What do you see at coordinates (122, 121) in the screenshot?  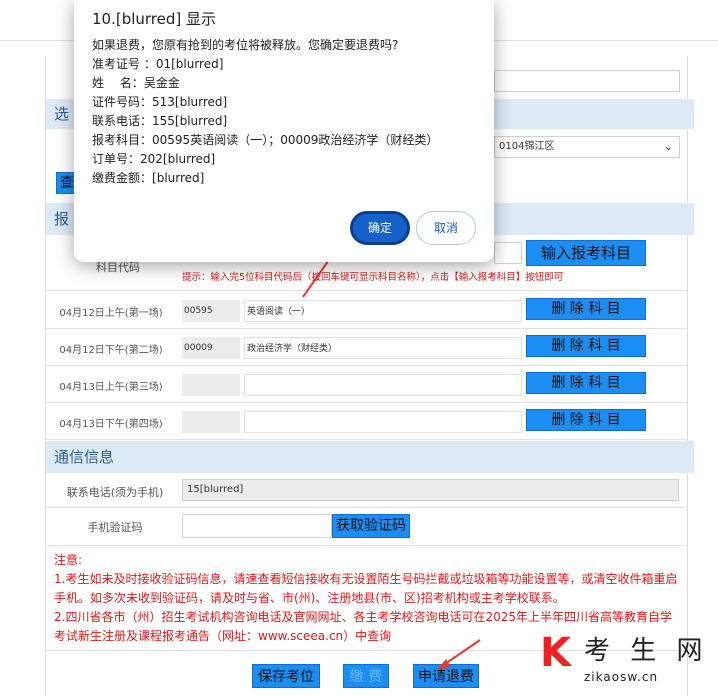 I see `dialog-field-label: 联系电话：` at bounding box center [122, 121].